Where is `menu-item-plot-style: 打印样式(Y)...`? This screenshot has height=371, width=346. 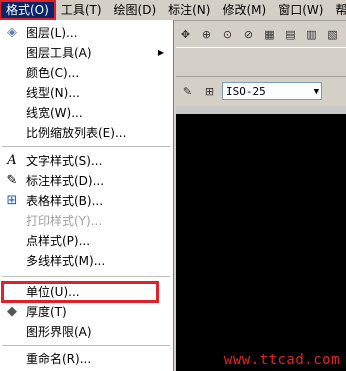
menu-item-plot-style: 打印样式(Y)... is located at coordinates (64, 221).